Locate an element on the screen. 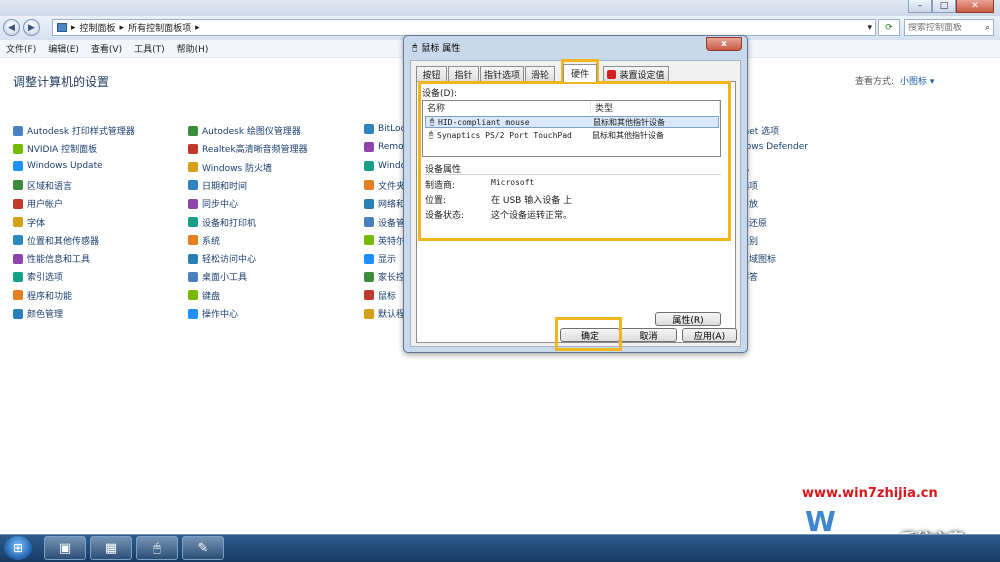  control-panel-item: 日期和时间 is located at coordinates (217, 185).